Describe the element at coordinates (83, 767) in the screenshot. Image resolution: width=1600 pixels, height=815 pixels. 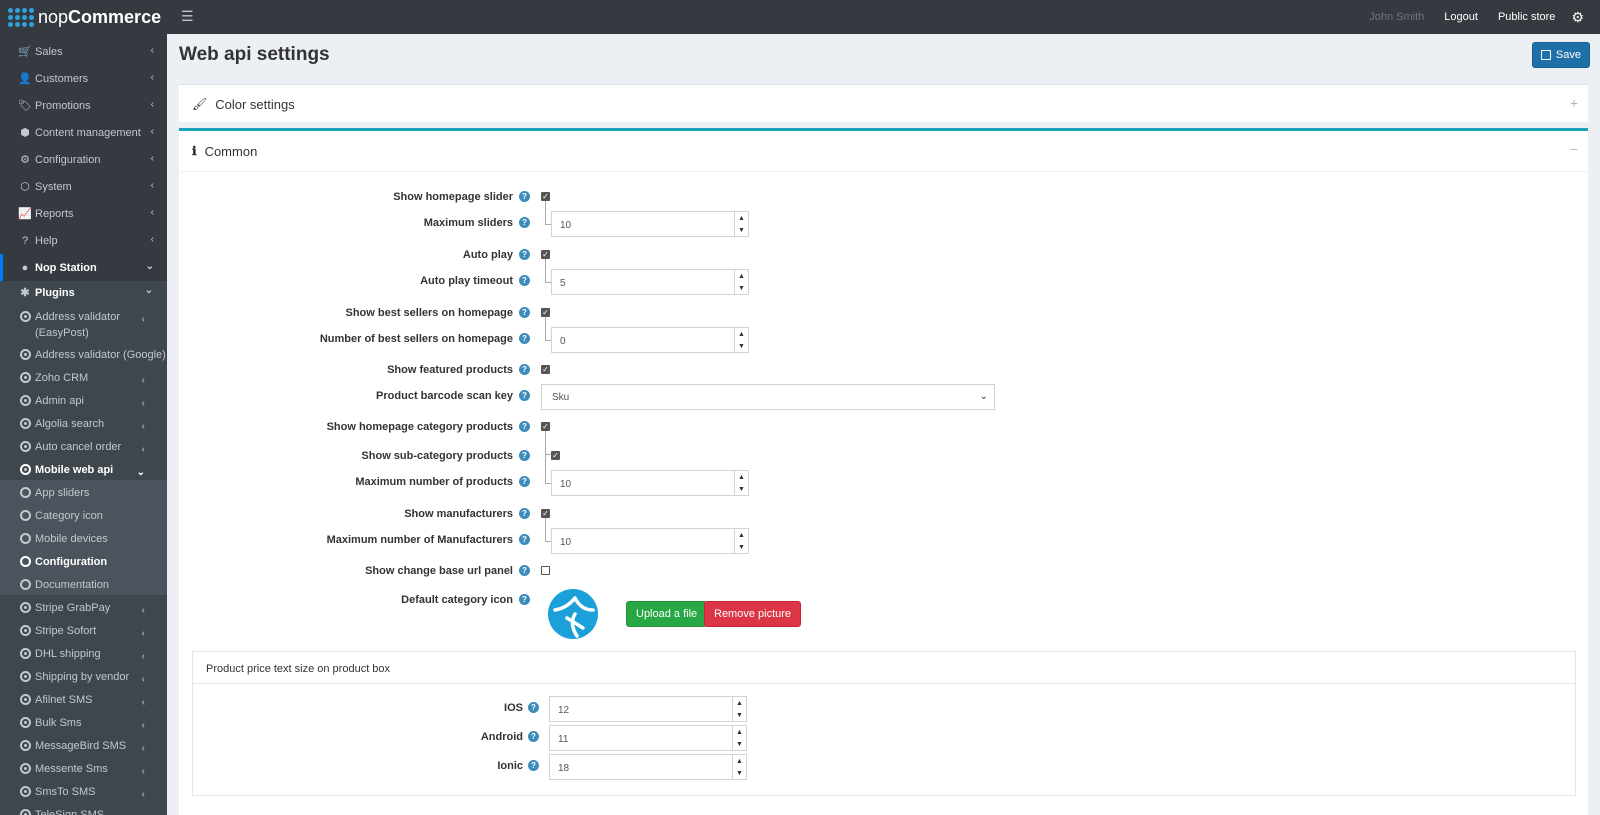
I see `plugin-item-messente-sms: Messente Sms ‹` at that location.